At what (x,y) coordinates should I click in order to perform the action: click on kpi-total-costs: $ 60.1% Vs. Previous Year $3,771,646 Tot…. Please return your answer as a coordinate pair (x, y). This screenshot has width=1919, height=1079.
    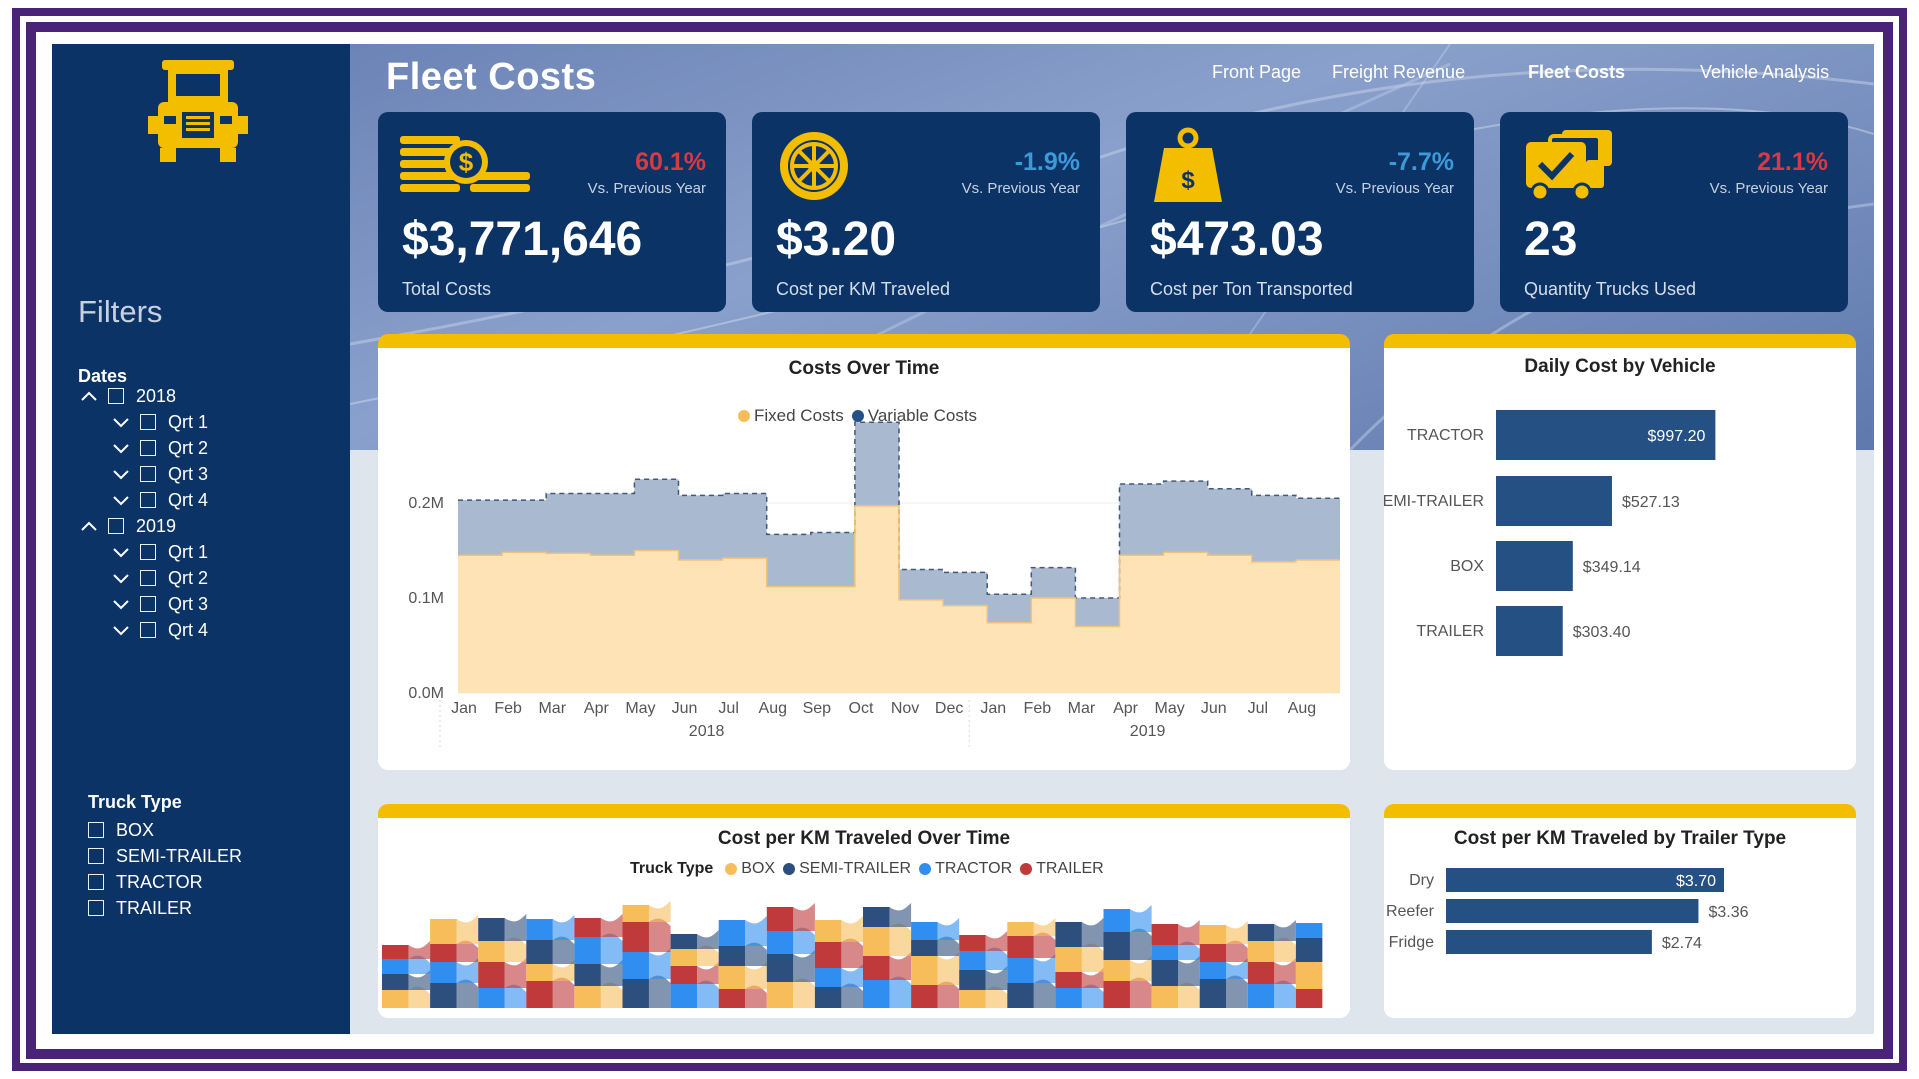
    Looking at the image, I should click on (552, 212).